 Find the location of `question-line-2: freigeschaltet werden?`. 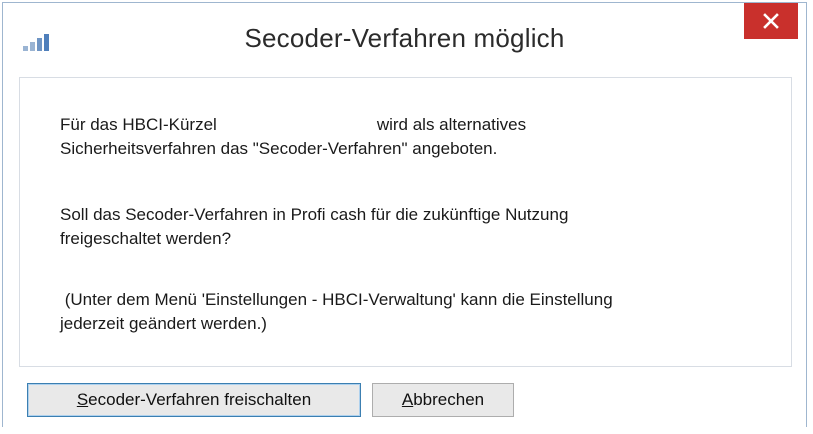

question-line-2: freigeschaltet werden? is located at coordinates (146, 238).